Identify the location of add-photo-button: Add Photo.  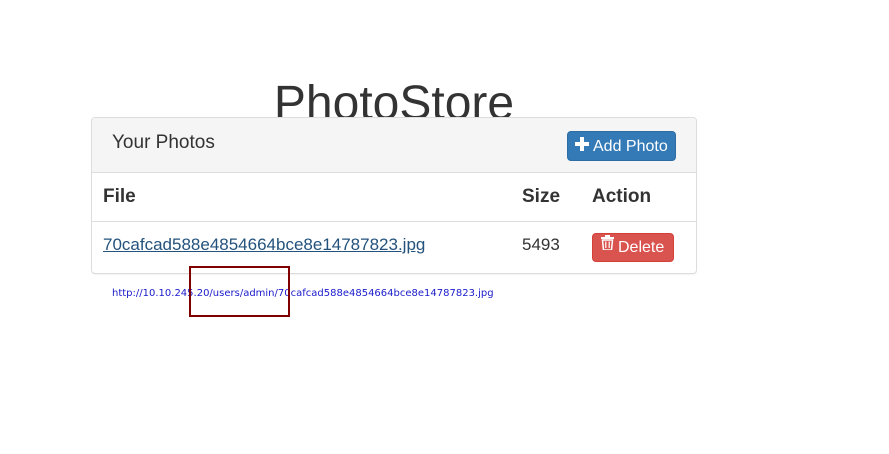
(621, 146).